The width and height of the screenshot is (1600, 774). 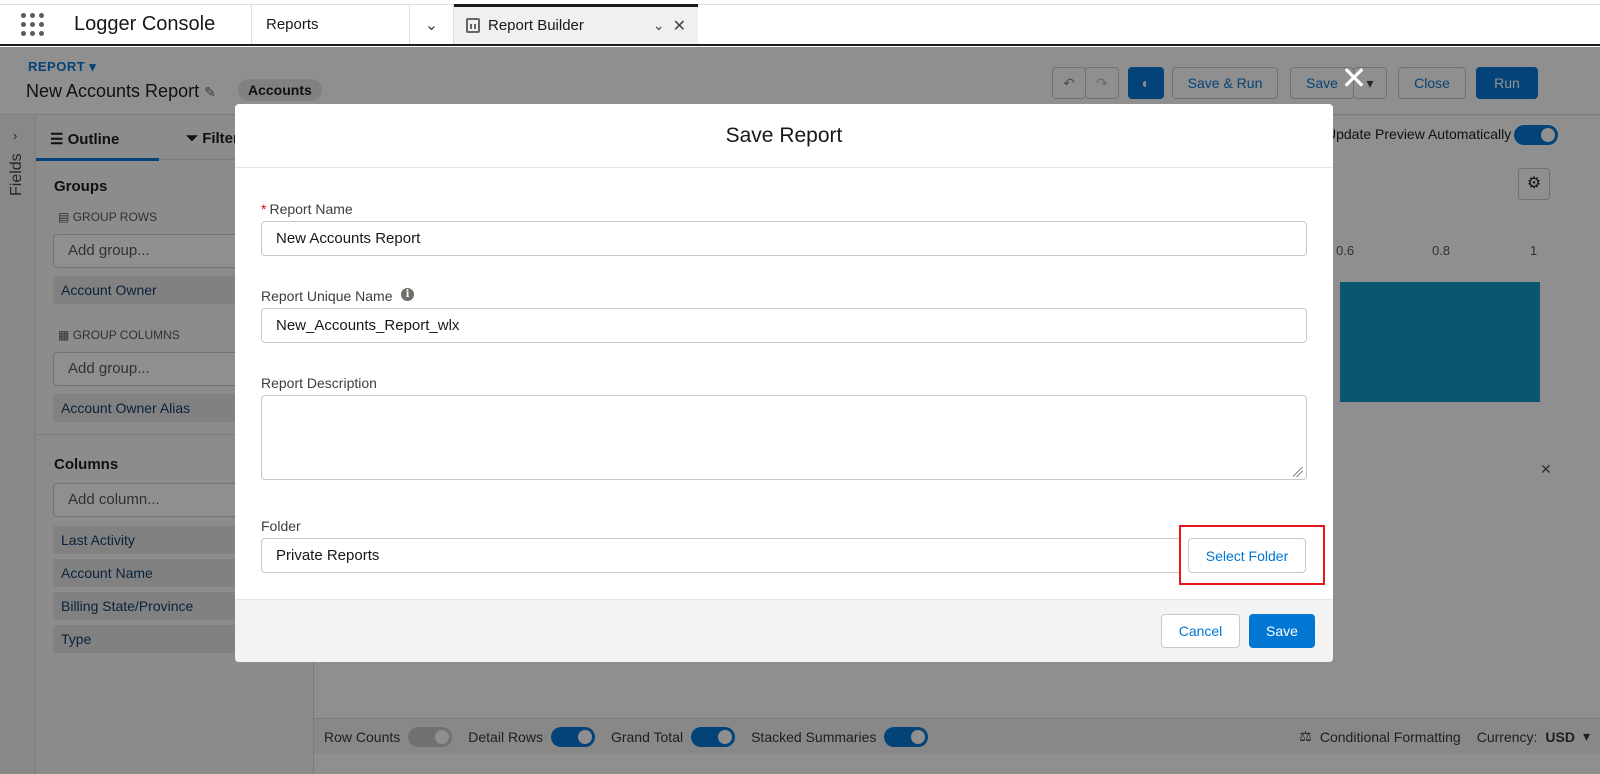 I want to click on report-description-label: Report Description, so click(x=319, y=383).